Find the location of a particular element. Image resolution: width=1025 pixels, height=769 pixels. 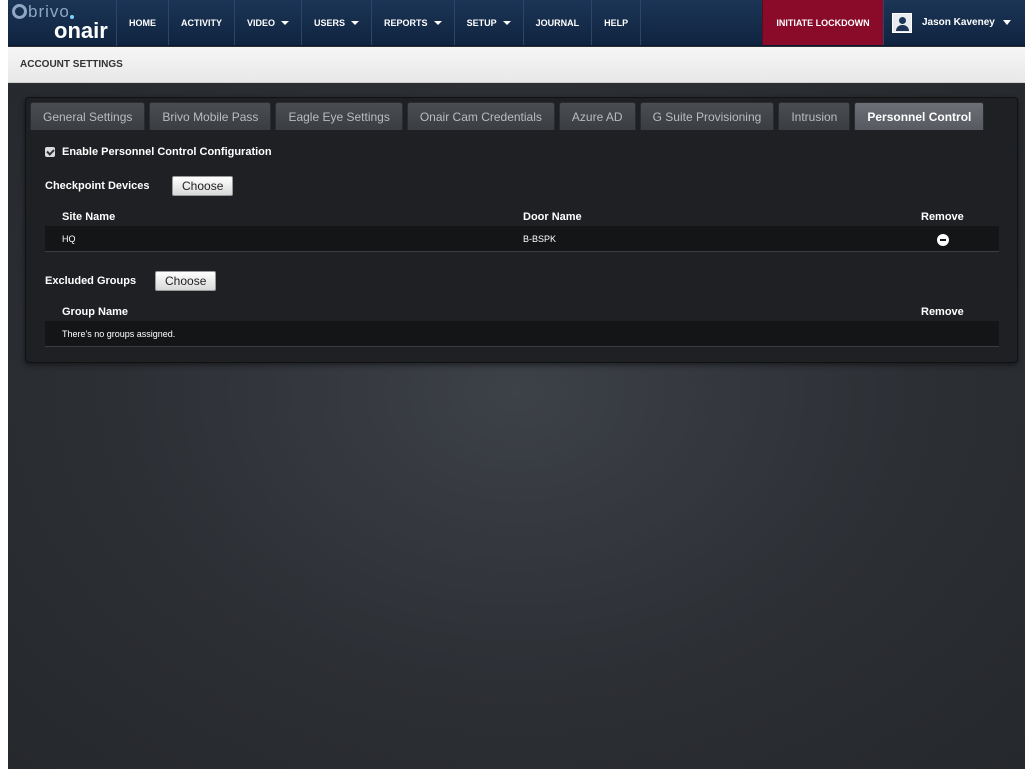

nav-users: USERS is located at coordinates (337, 22).